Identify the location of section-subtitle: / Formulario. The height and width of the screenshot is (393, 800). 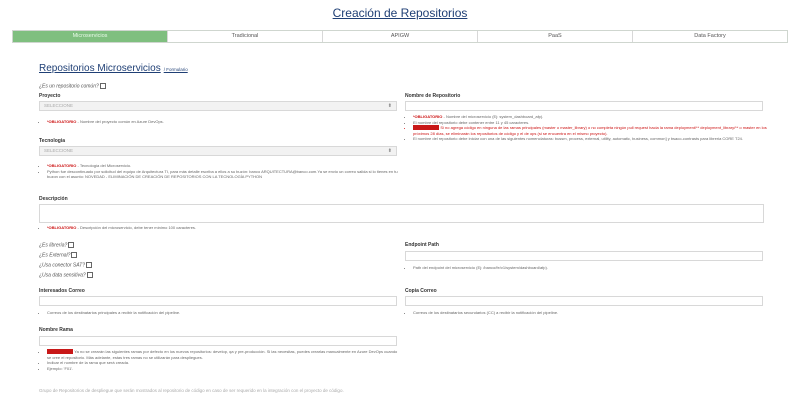
(175, 69).